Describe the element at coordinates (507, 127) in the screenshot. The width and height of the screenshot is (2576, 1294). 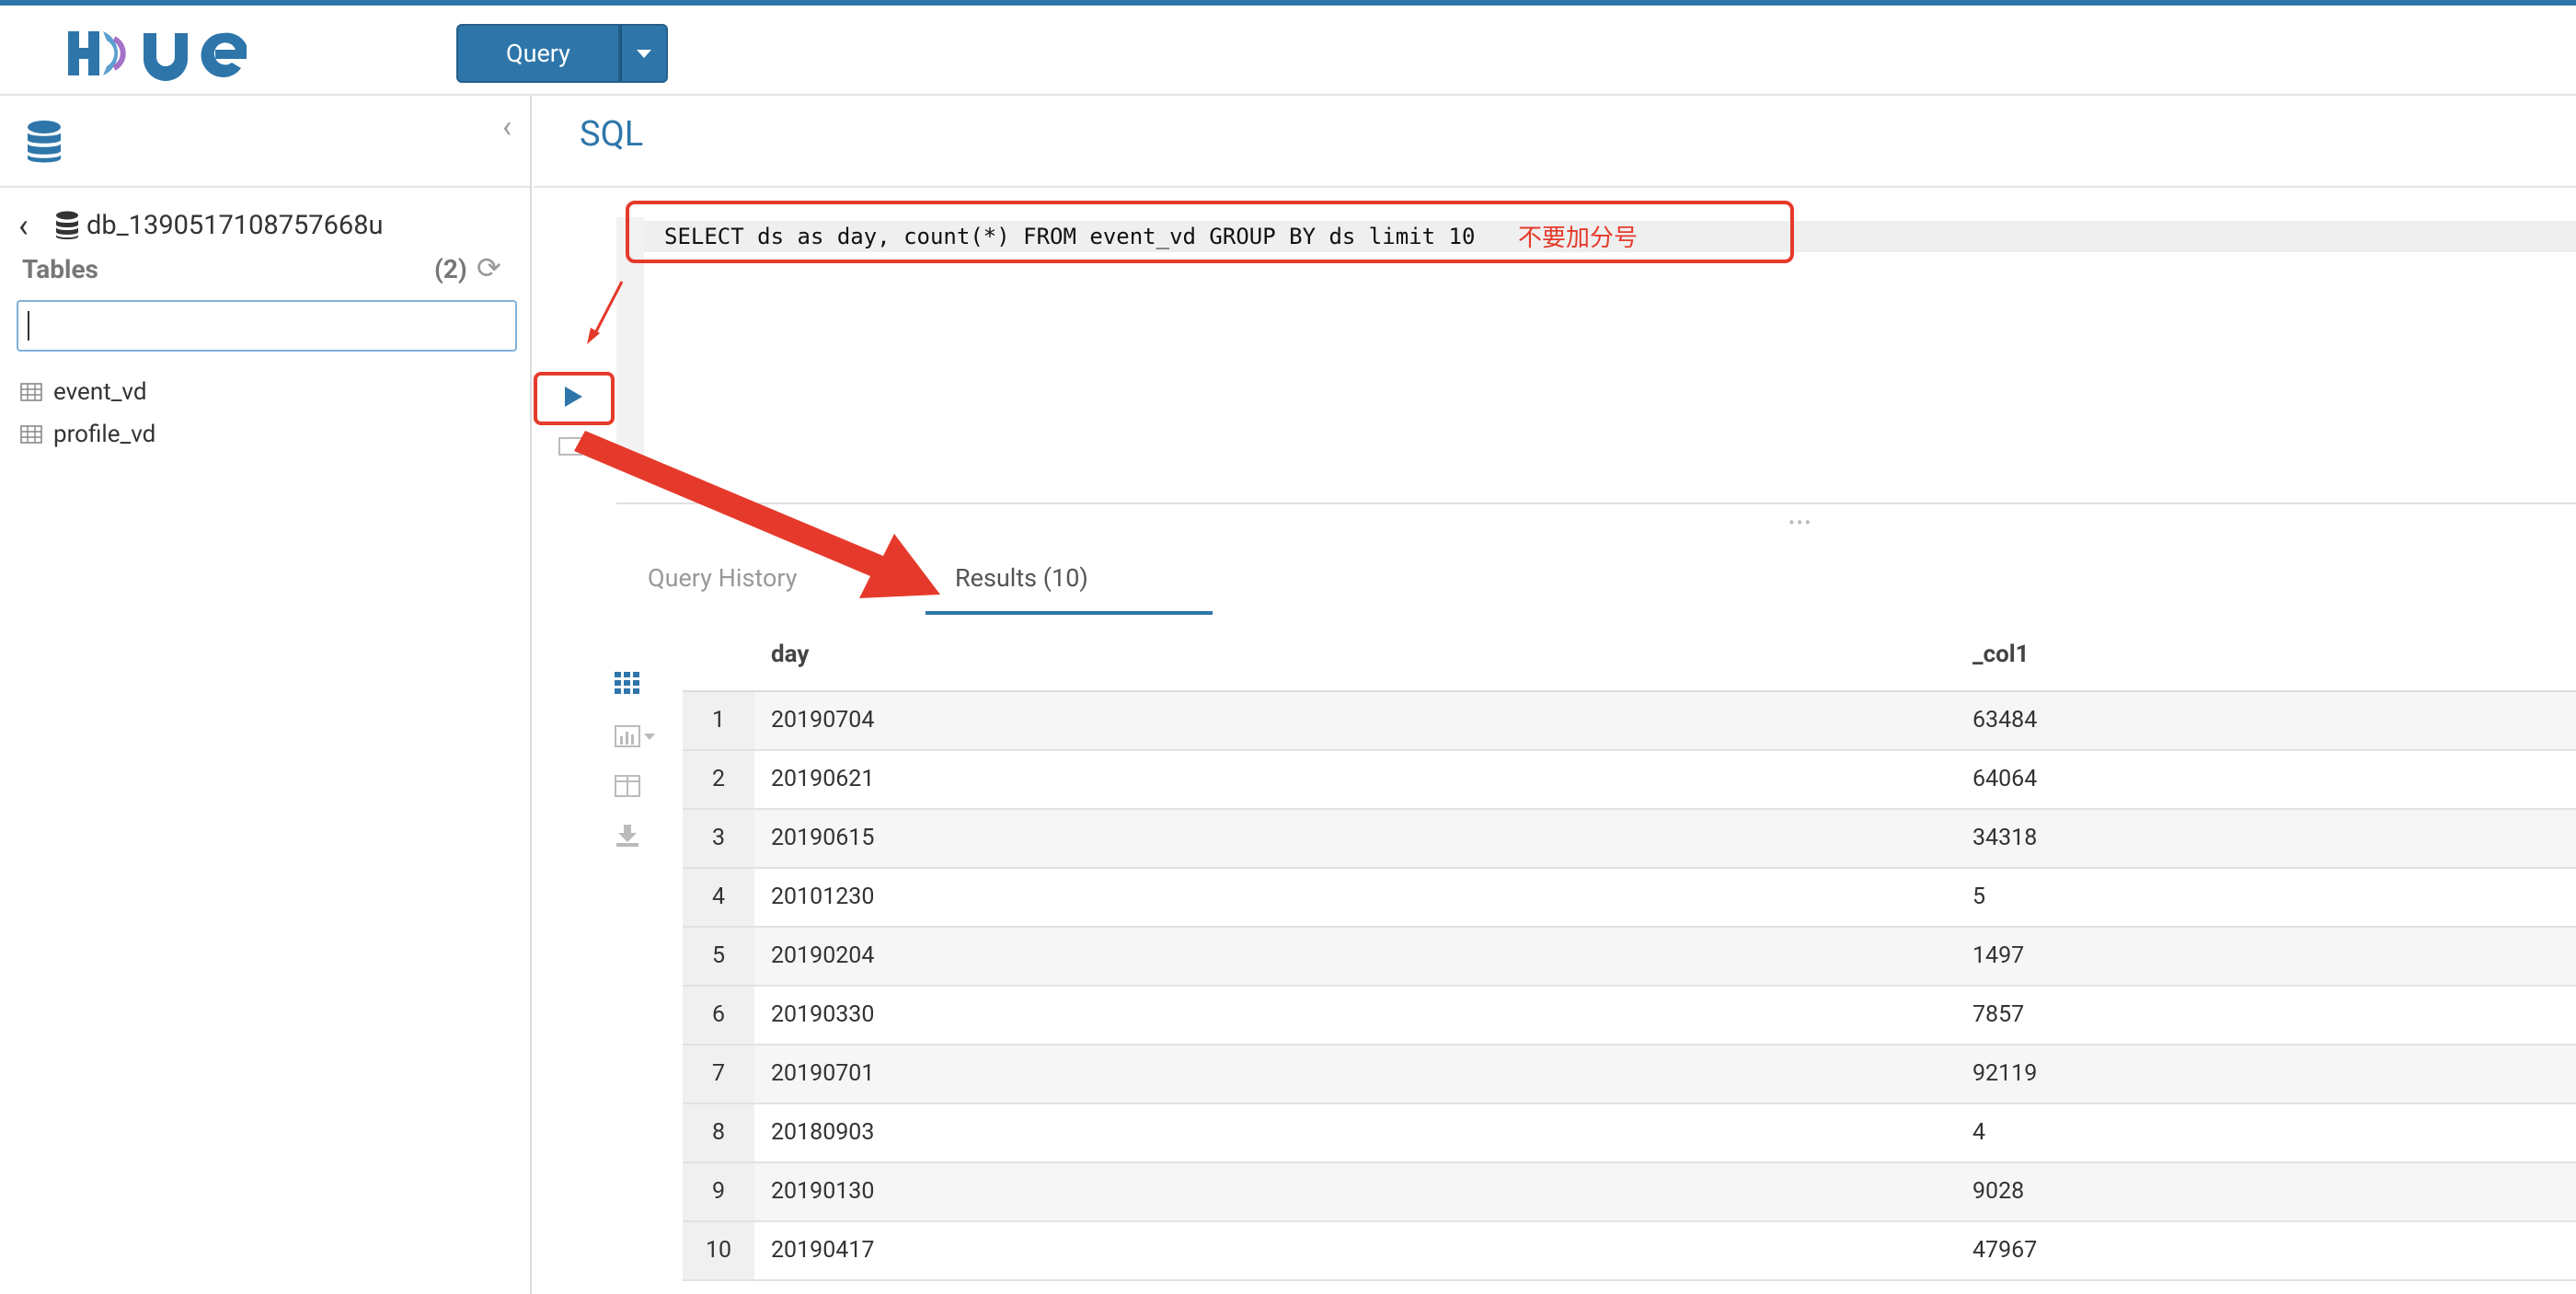
I see `collapse-panel-icon: ‹` at that location.